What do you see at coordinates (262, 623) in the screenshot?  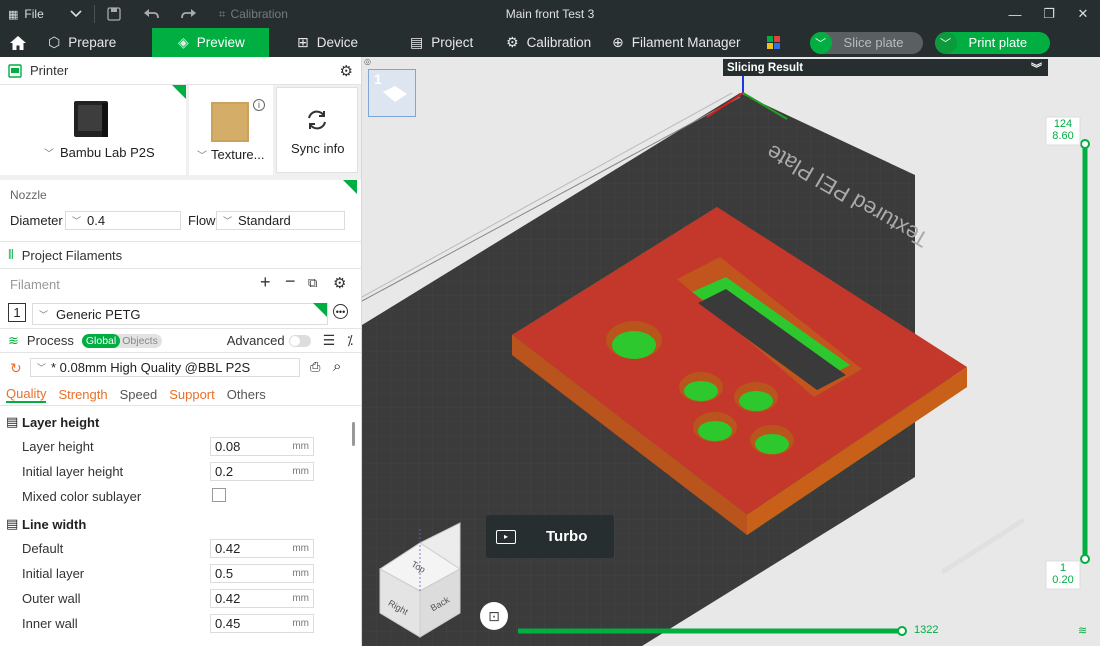 I see `inner-wall-line-width-input: 0.45 mm` at bounding box center [262, 623].